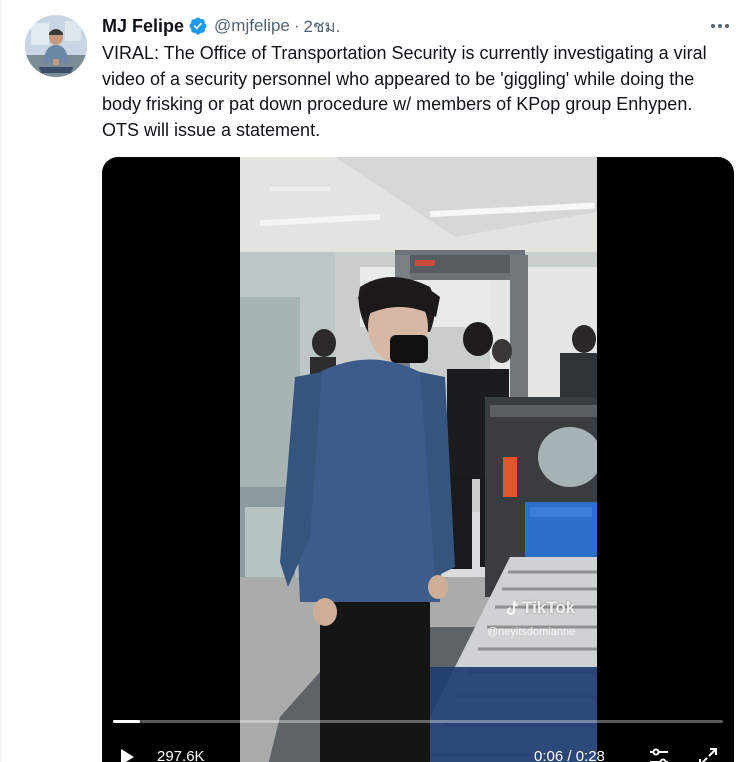 The image size is (748, 762). I want to click on play-button, so click(127, 754).